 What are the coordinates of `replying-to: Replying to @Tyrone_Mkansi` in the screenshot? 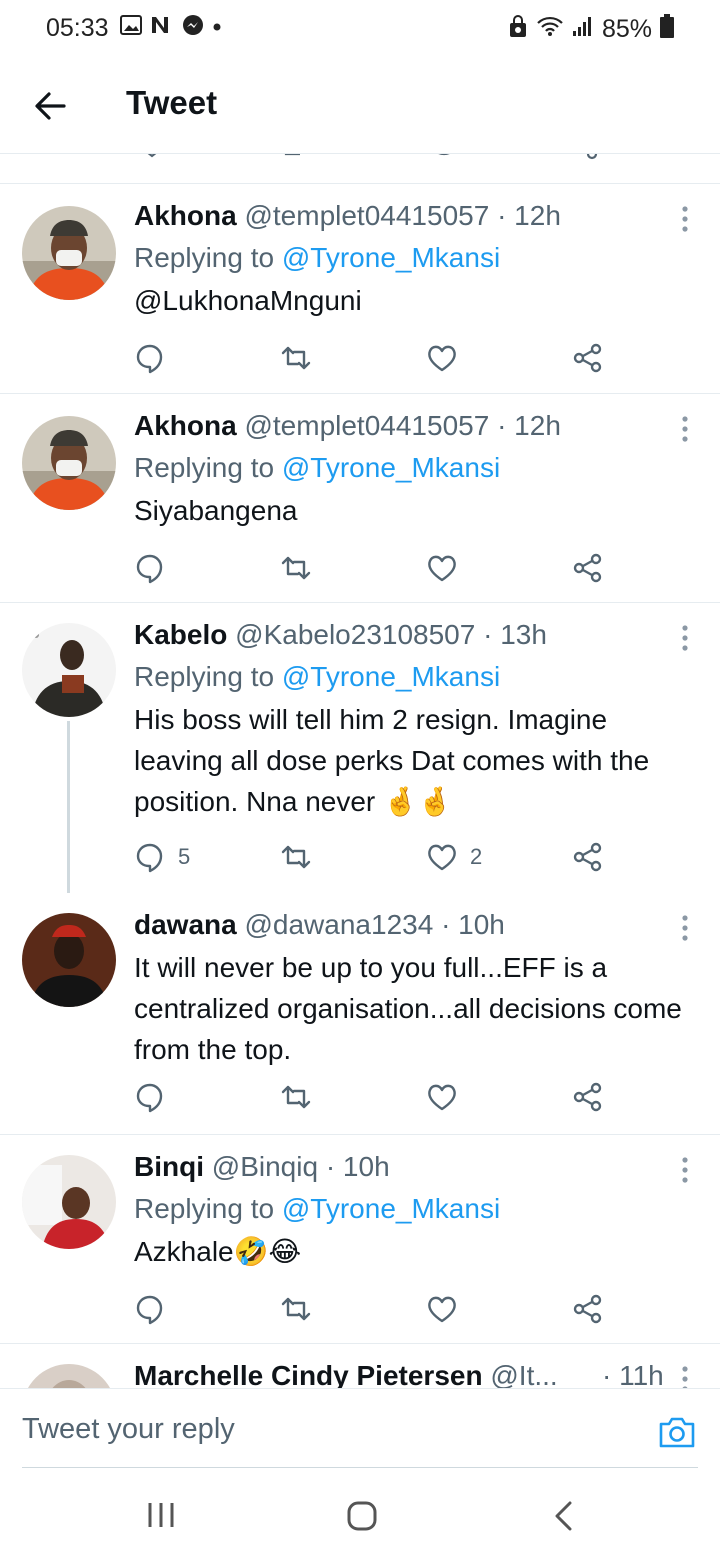 It's located at (317, 1209).